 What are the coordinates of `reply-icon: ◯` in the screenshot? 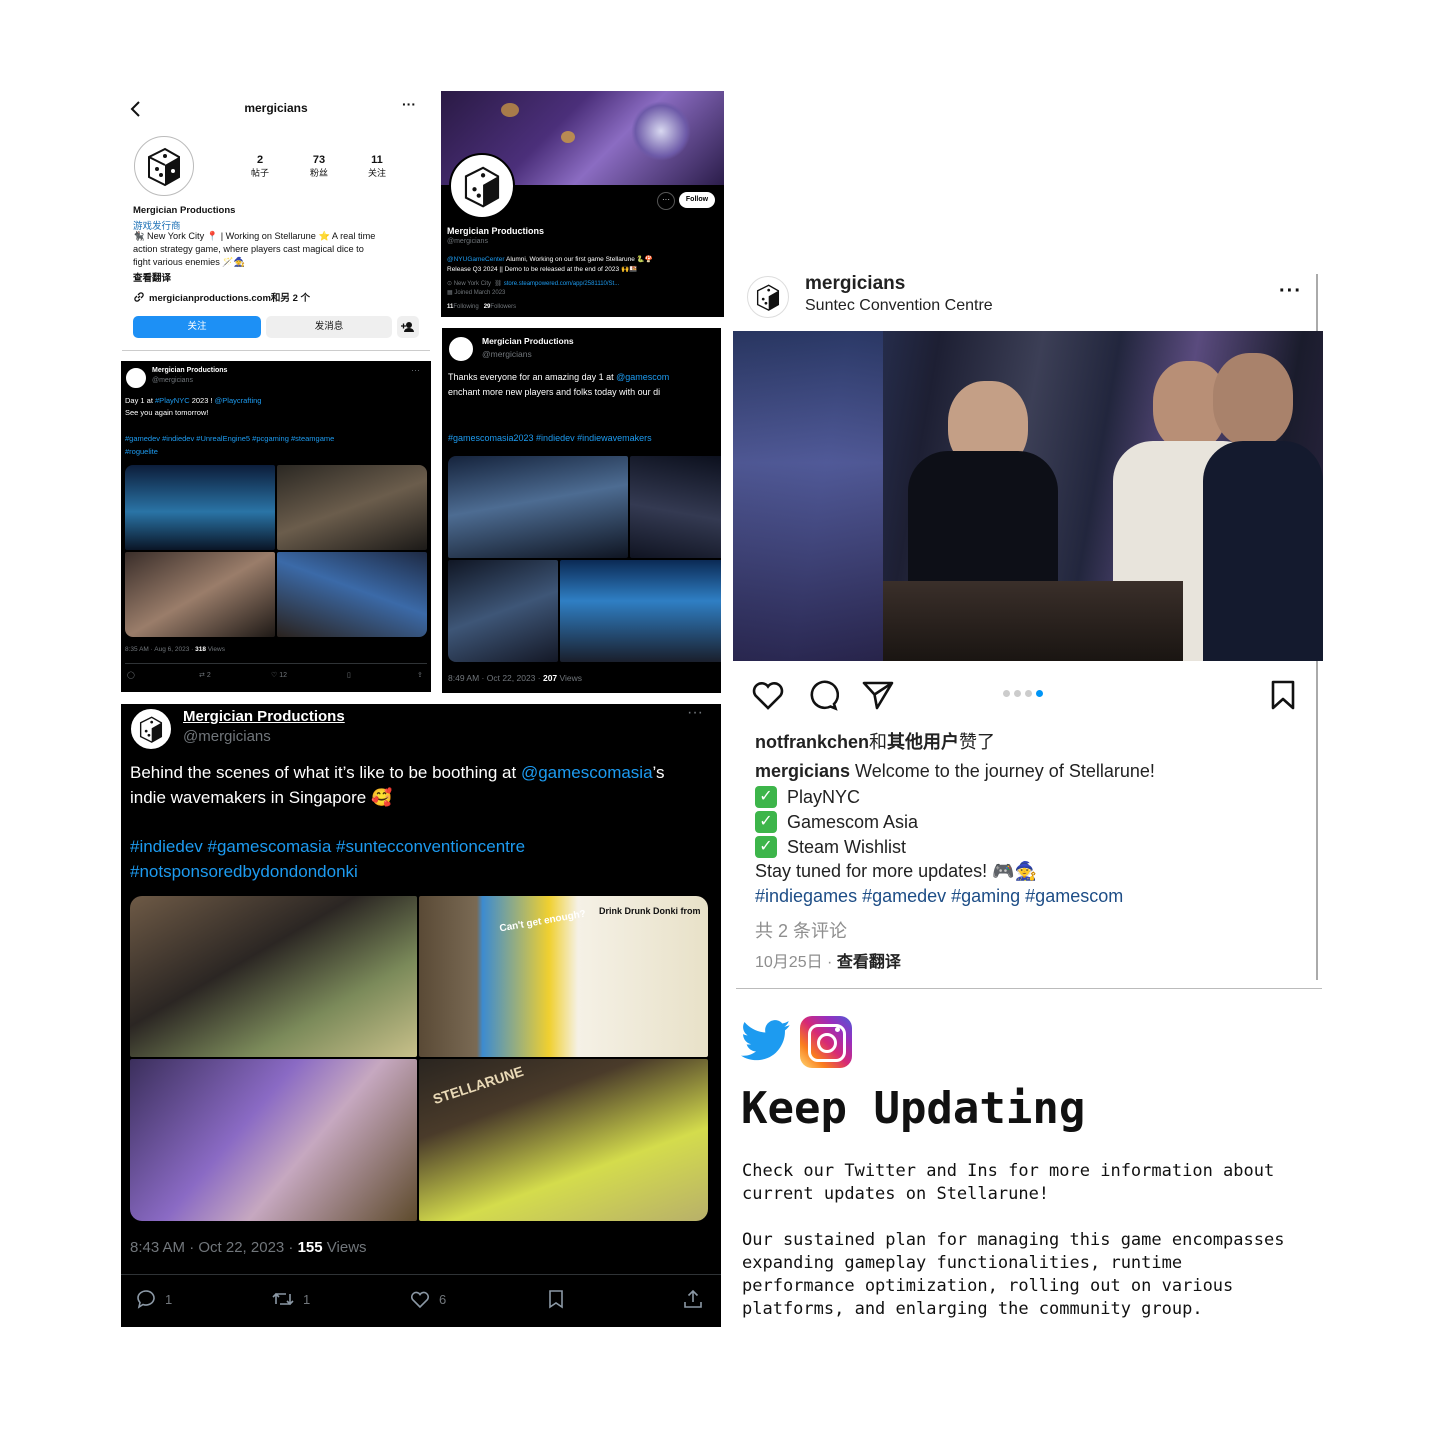 It's located at (131, 675).